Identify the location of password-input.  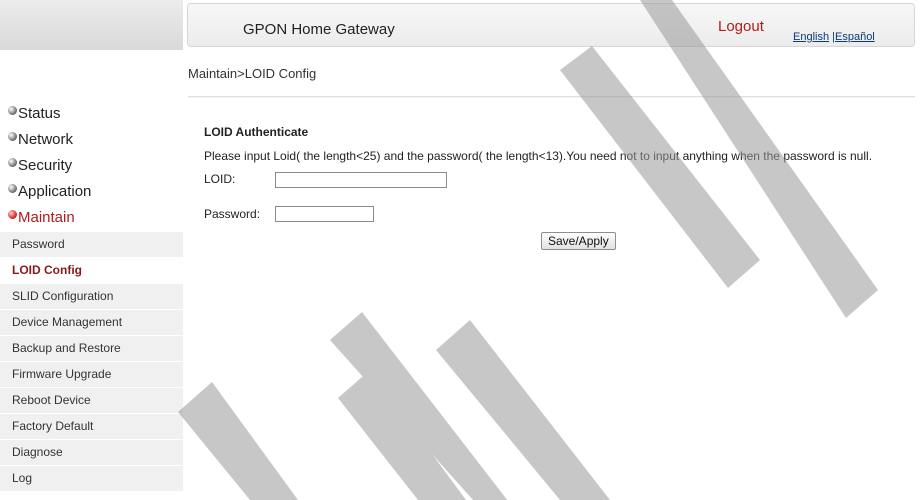
(324, 214).